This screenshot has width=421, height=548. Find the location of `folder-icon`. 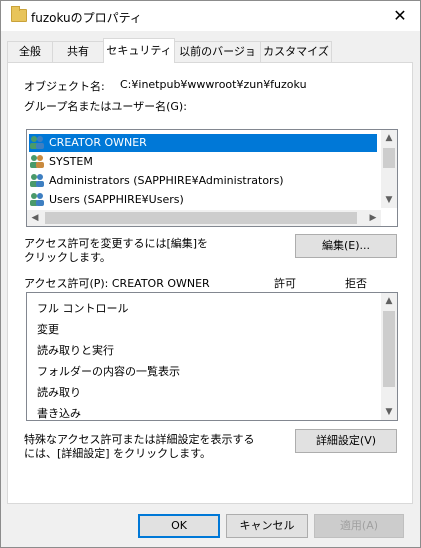

folder-icon is located at coordinates (19, 14).